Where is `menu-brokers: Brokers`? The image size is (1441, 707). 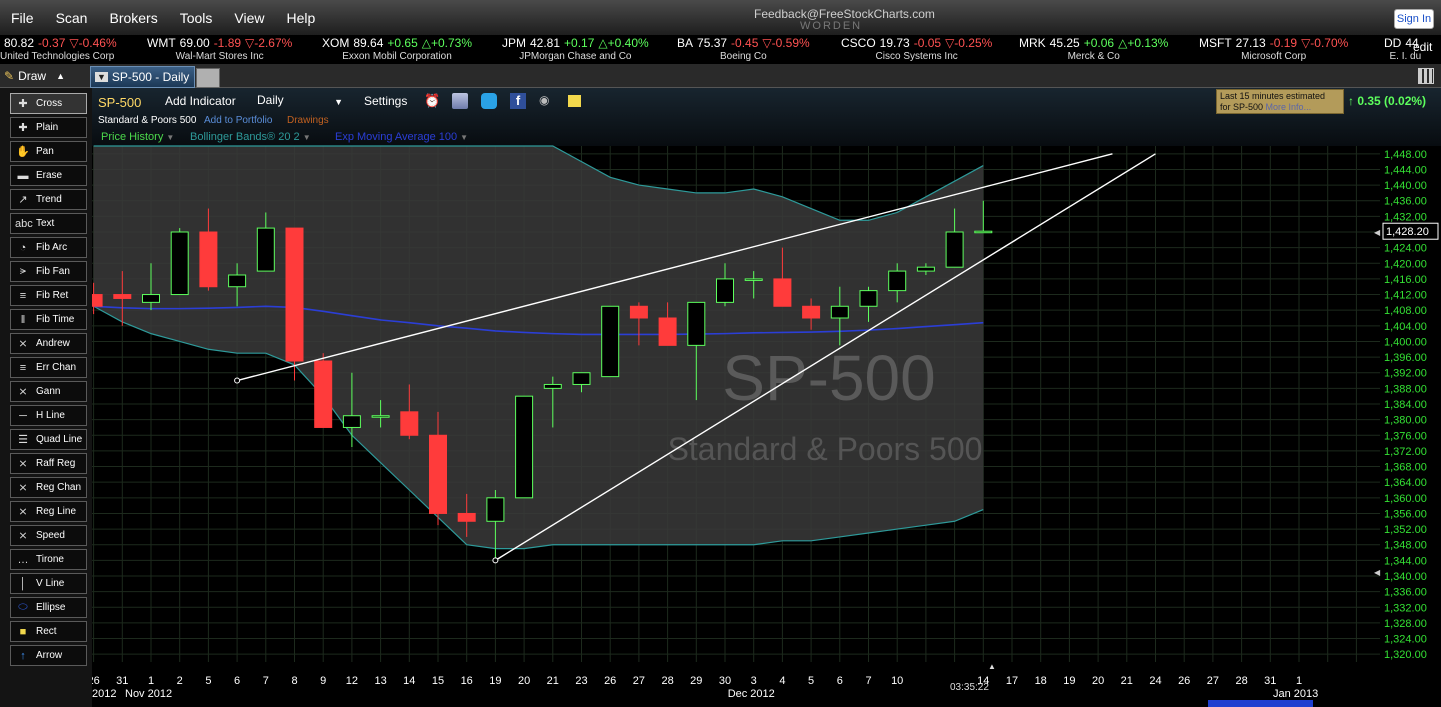 menu-brokers: Brokers is located at coordinates (133, 18).